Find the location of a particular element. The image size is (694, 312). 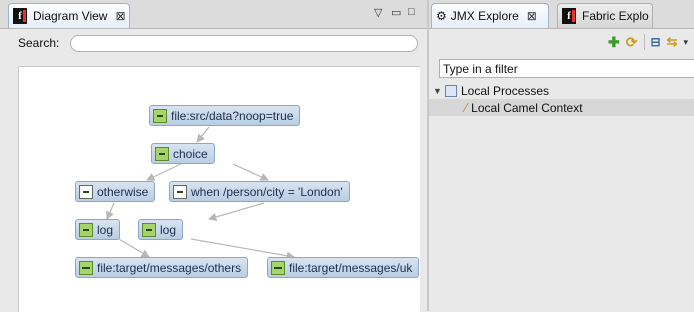

maximize-icon: □ is located at coordinates (411, 12).